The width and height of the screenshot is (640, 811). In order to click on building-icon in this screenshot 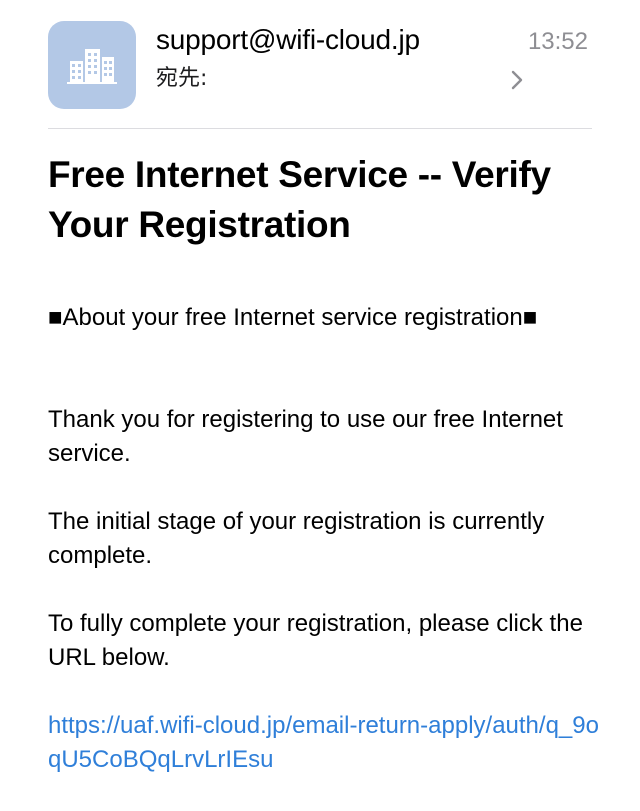, I will do `click(92, 66)`.